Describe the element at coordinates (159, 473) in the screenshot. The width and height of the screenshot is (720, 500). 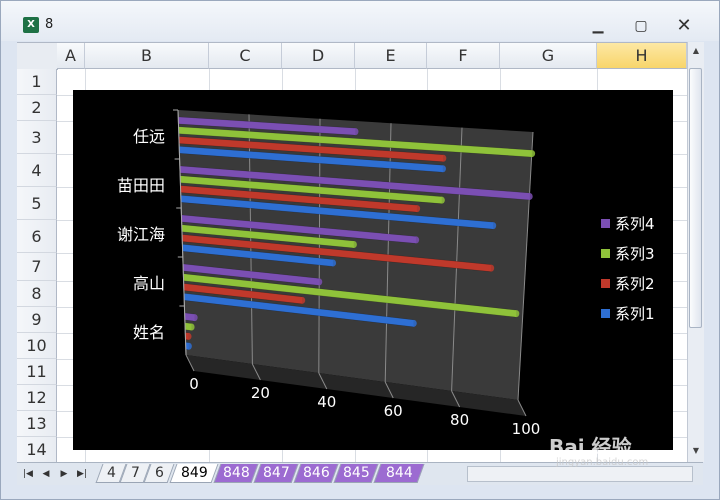
I see `sheet-tab-label: 6` at that location.